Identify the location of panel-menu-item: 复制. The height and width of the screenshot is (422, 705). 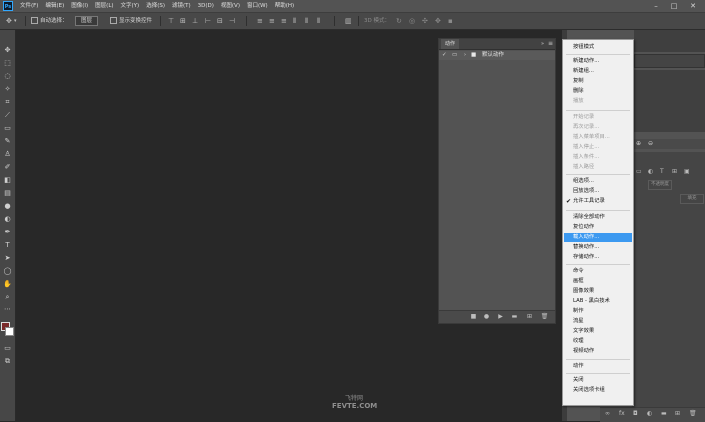
(598, 81).